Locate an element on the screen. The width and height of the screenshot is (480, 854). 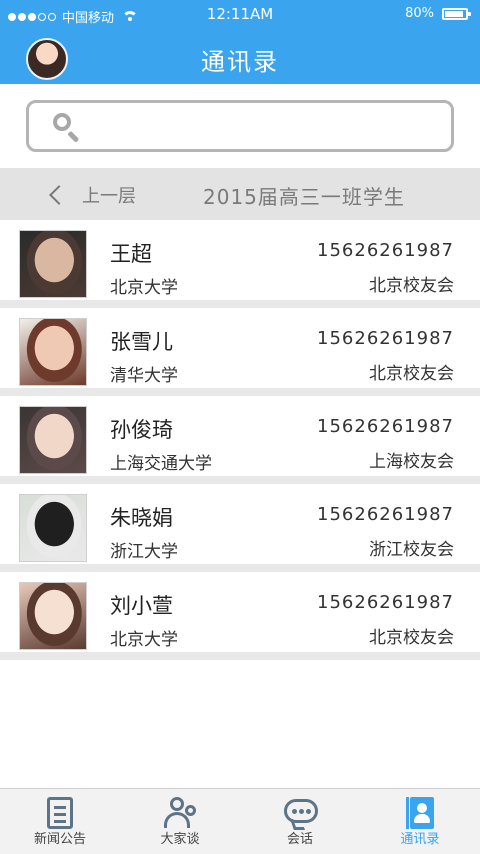
tab-label: 通讯录 is located at coordinates (420, 839).